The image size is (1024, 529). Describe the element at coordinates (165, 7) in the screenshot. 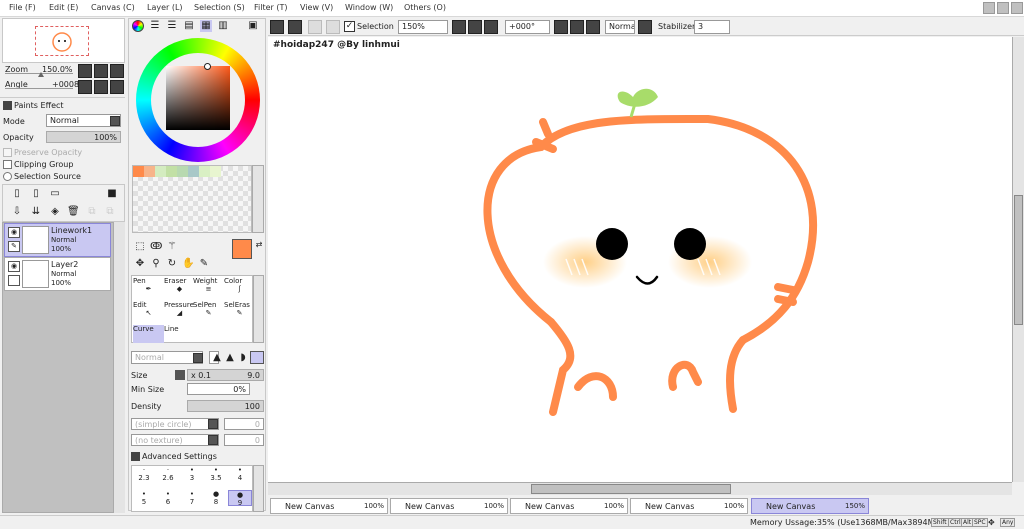

I see `menu-layer: Layer (L)` at that location.